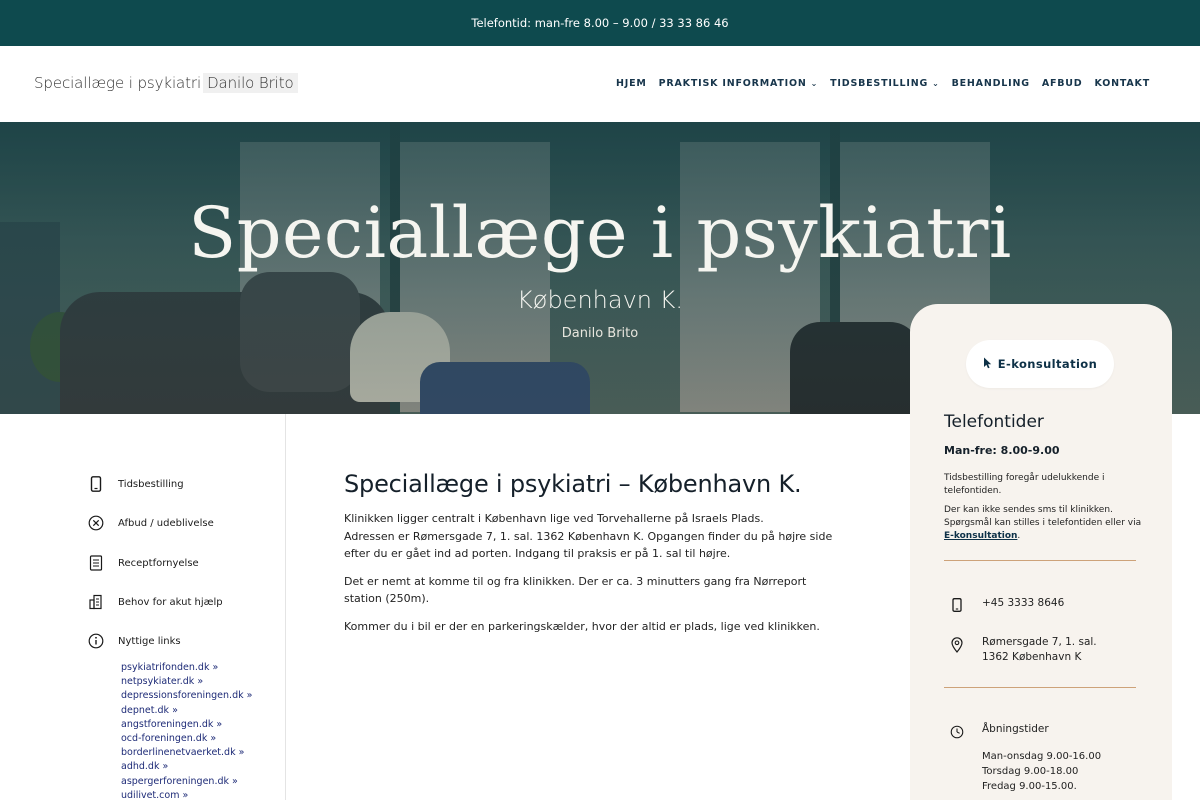 The width and height of the screenshot is (1200, 800). What do you see at coordinates (96, 641) in the screenshot?
I see `info-icon` at bounding box center [96, 641].